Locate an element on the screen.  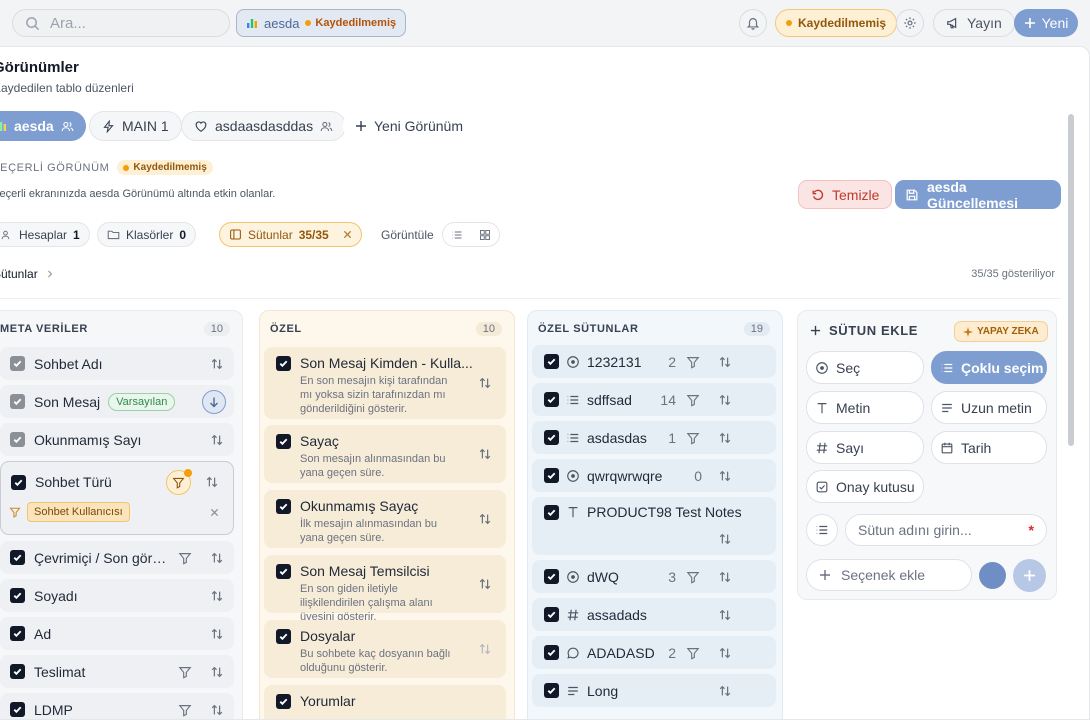
column-type-picker is located at coordinates (822, 530).